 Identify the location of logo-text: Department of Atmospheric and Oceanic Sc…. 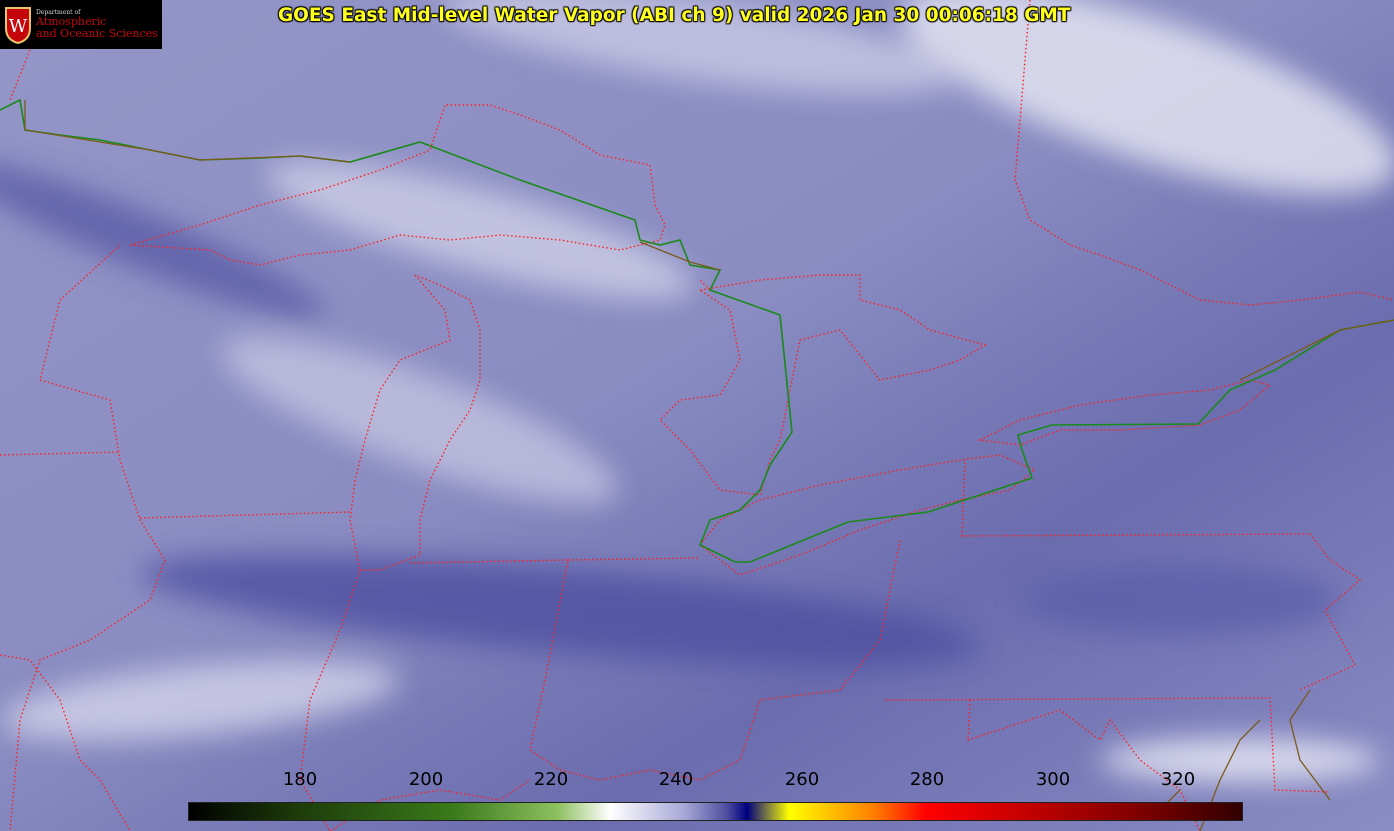
(97, 24).